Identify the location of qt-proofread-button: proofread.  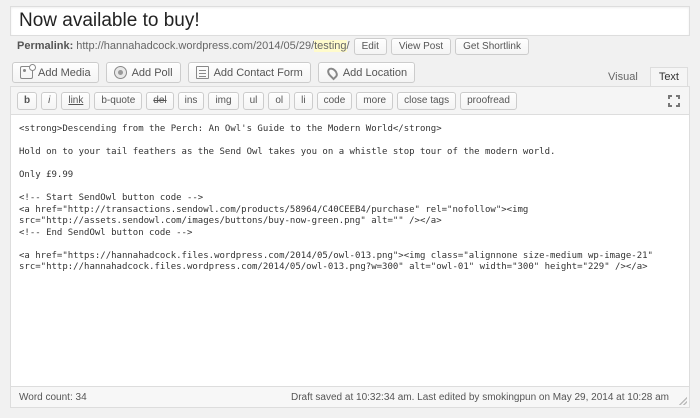
(488, 100).